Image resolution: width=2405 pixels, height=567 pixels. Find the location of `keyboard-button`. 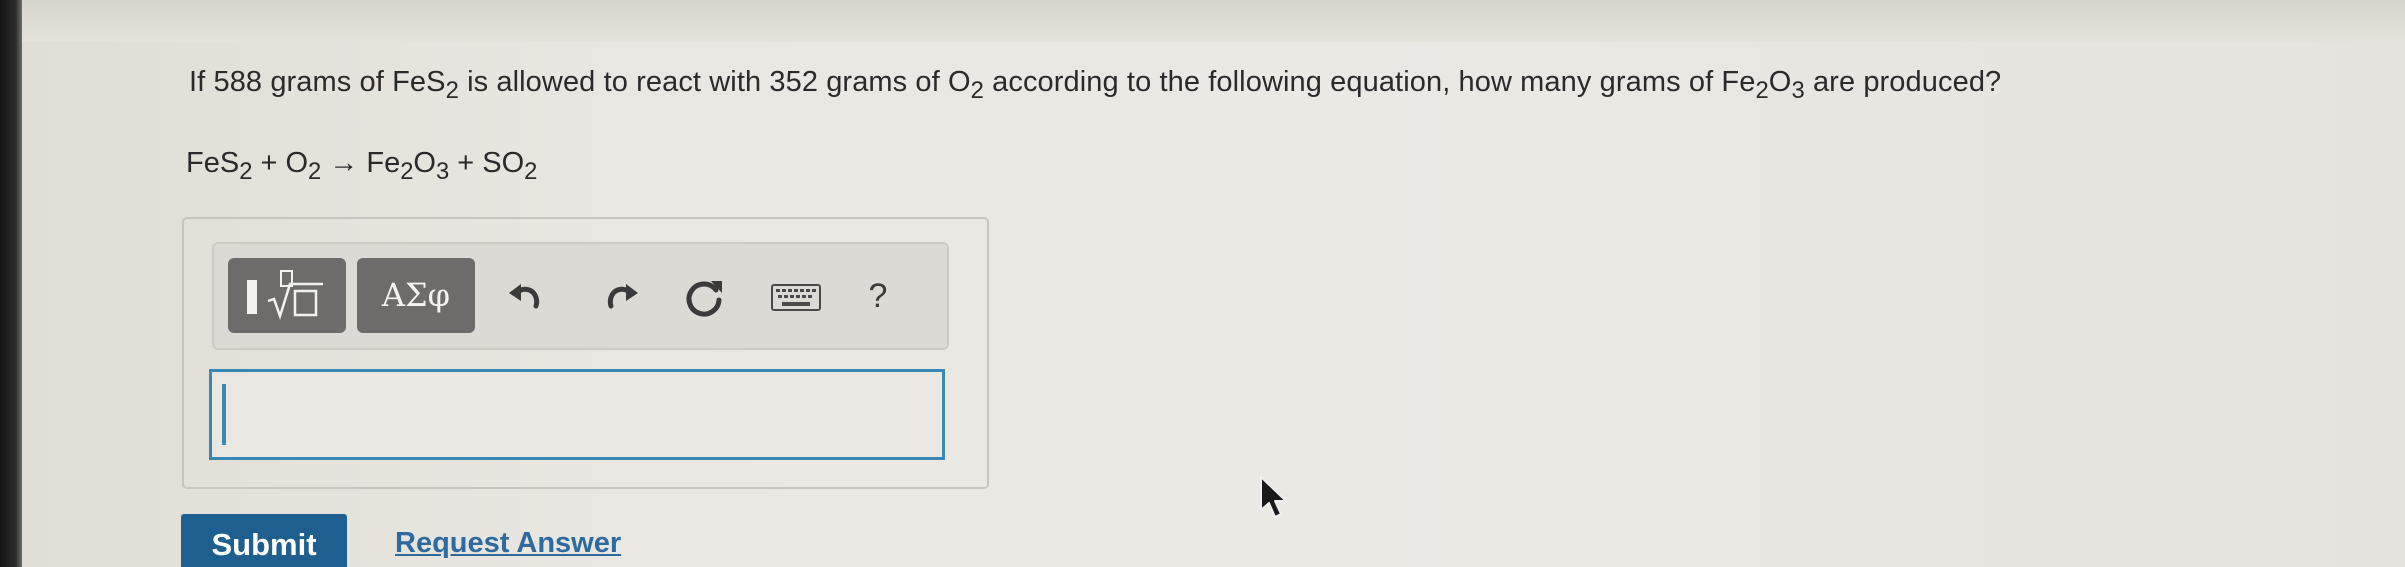

keyboard-button is located at coordinates (797, 296).